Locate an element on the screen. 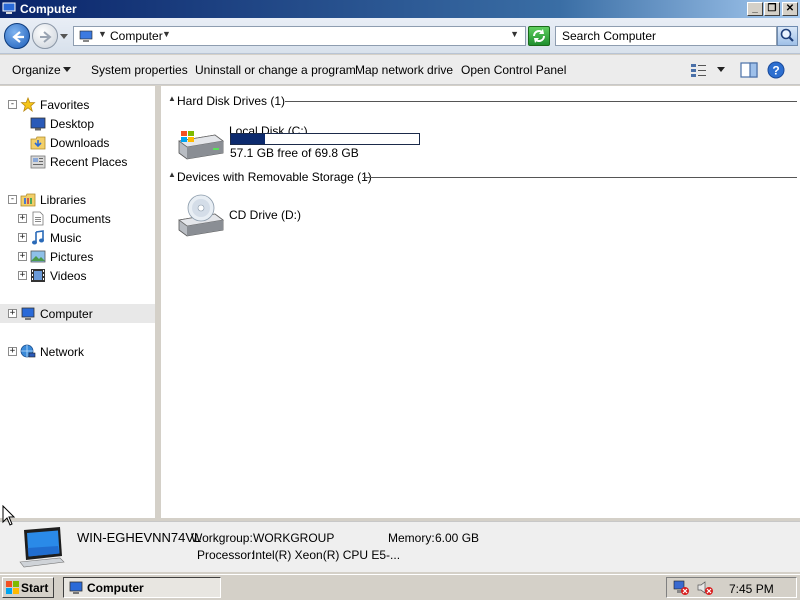  view-options-icon is located at coordinates (699, 70).